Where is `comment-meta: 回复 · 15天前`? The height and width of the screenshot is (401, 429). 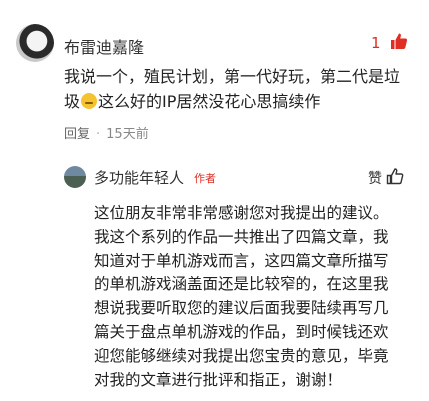
comment-meta: 回复 · 15天前 is located at coordinates (106, 132).